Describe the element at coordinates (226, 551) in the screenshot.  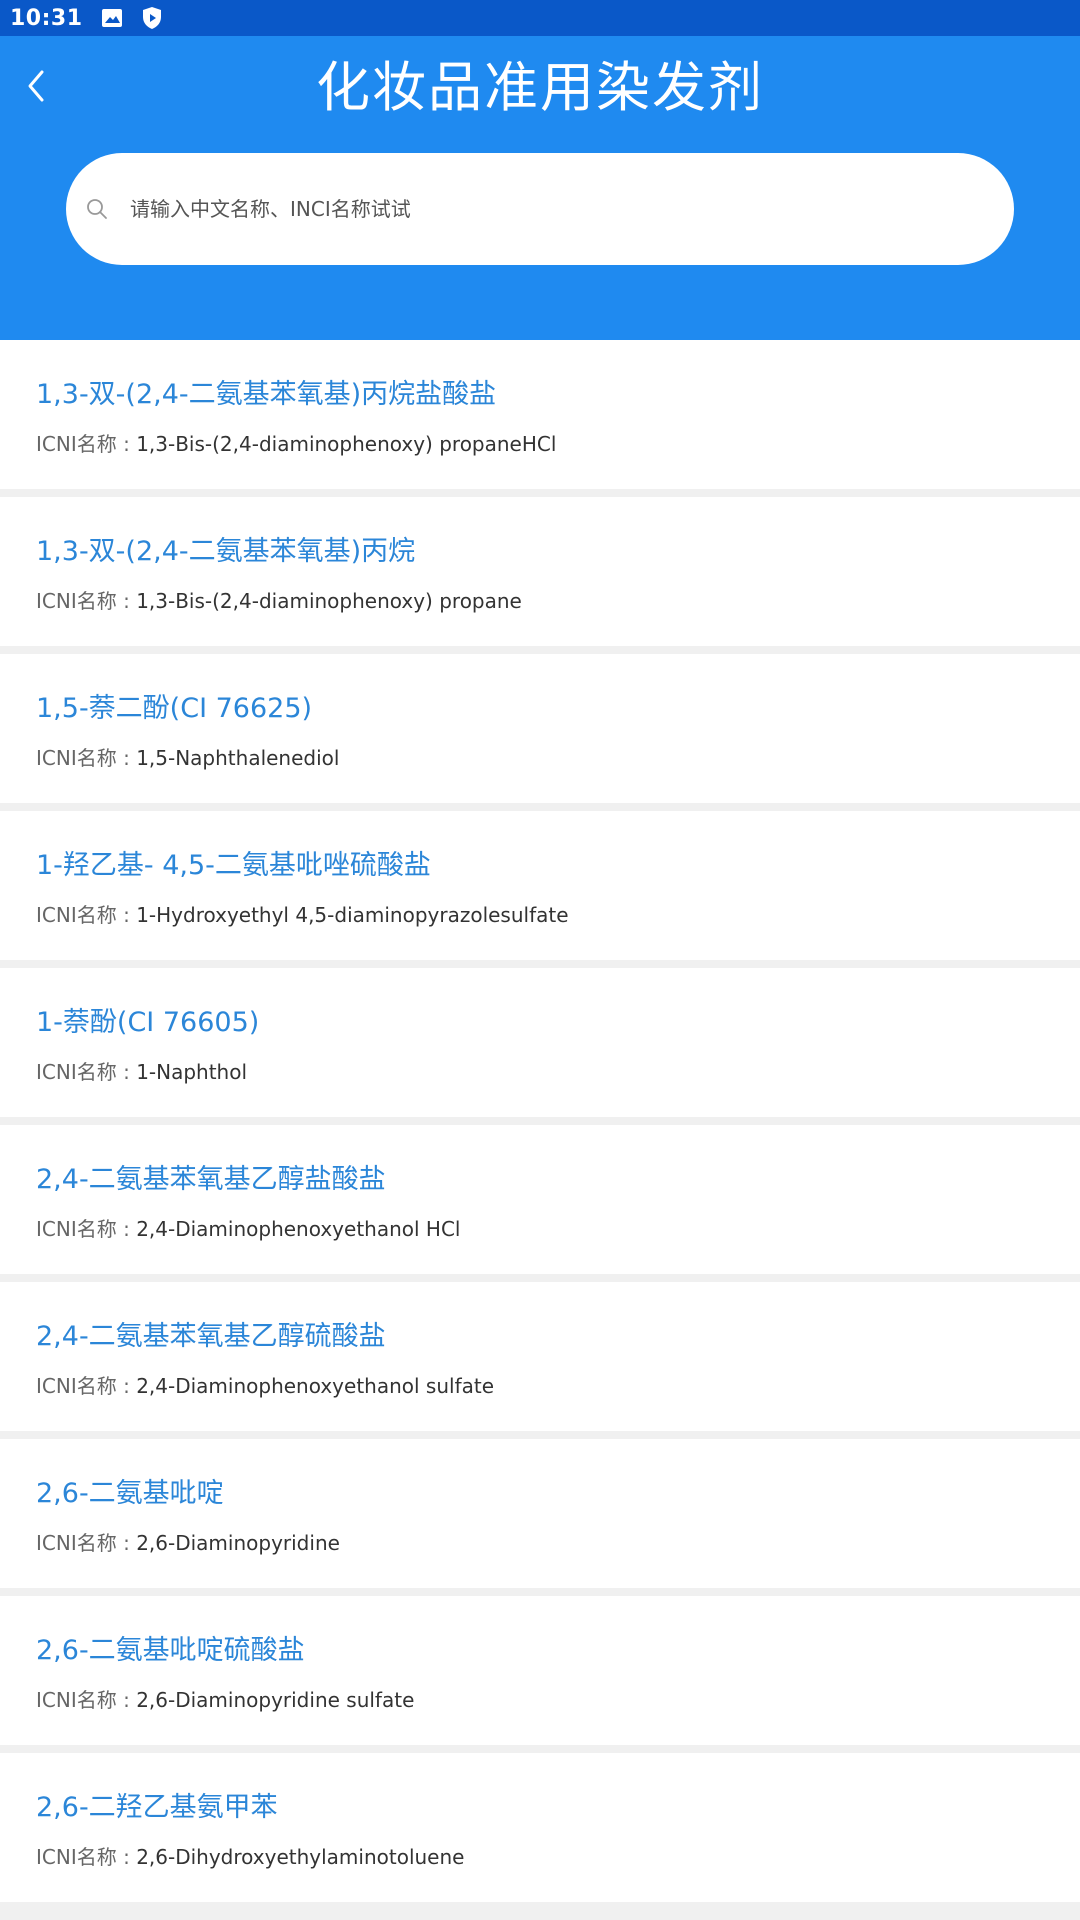
I see `item-name: 1,3-双-(2,4-二氨基苯氧基)丙烷` at that location.